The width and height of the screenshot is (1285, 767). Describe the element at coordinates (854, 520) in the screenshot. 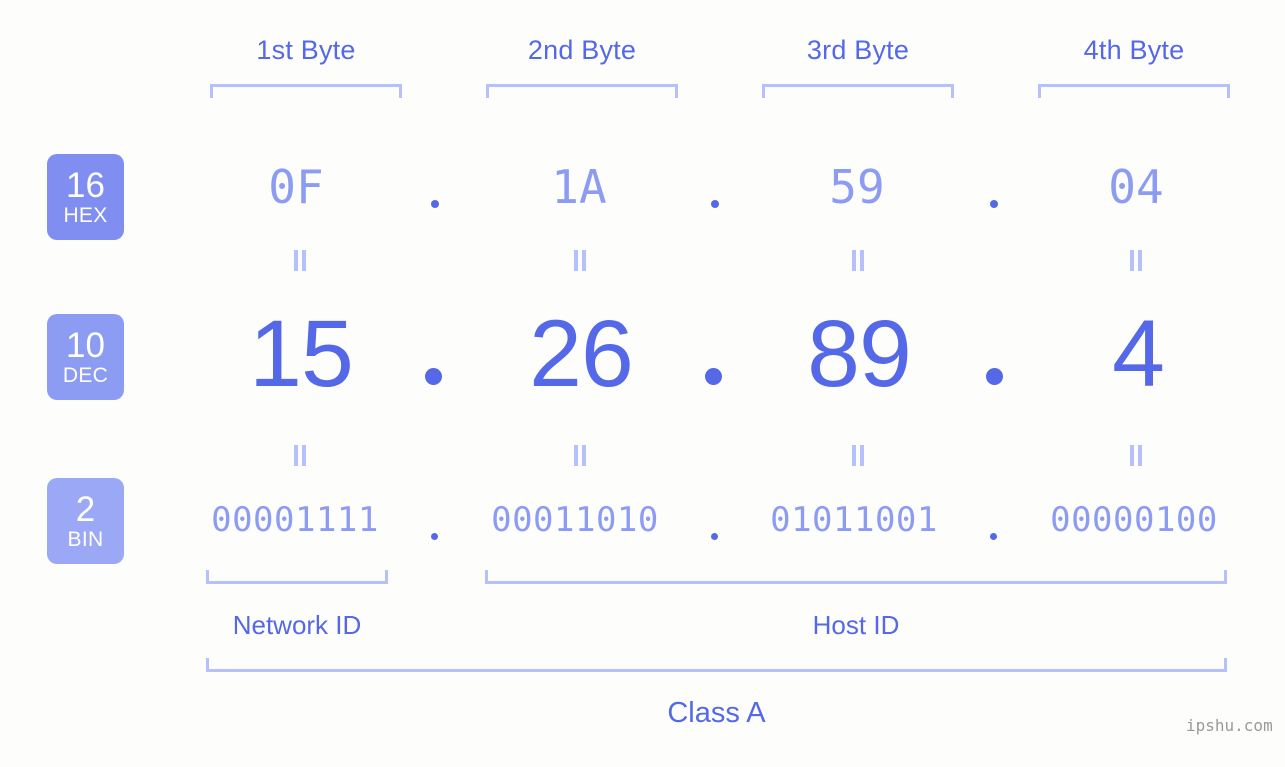

I see `bin-value-3: 01011001` at that location.